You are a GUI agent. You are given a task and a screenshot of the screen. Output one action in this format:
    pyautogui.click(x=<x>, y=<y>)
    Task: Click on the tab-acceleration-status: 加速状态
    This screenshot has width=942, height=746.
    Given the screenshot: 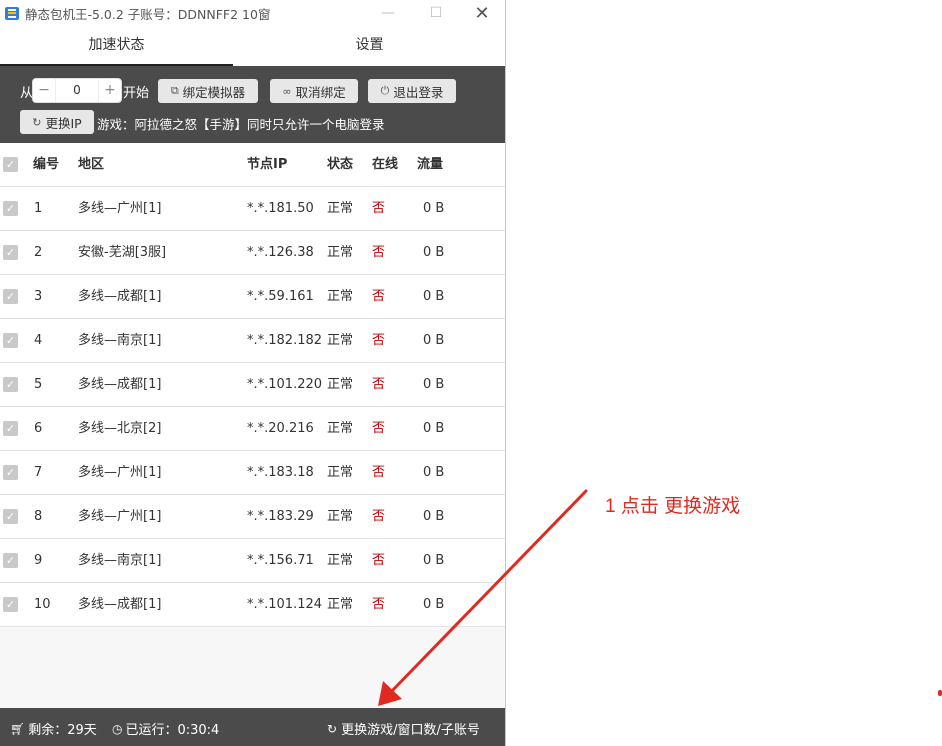 What is the action you would take?
    pyautogui.click(x=116, y=46)
    